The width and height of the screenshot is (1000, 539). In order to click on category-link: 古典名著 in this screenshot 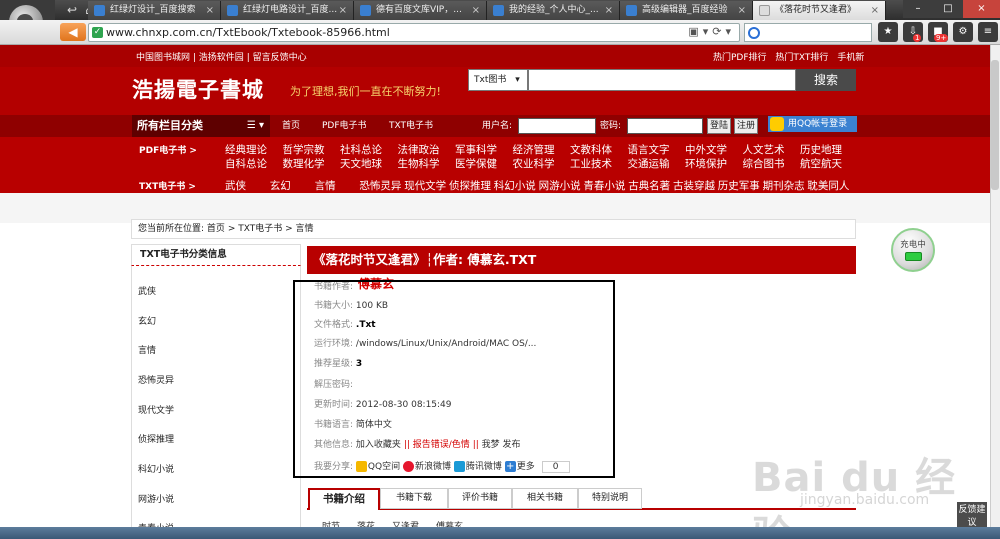, I will do `click(649, 185)`.